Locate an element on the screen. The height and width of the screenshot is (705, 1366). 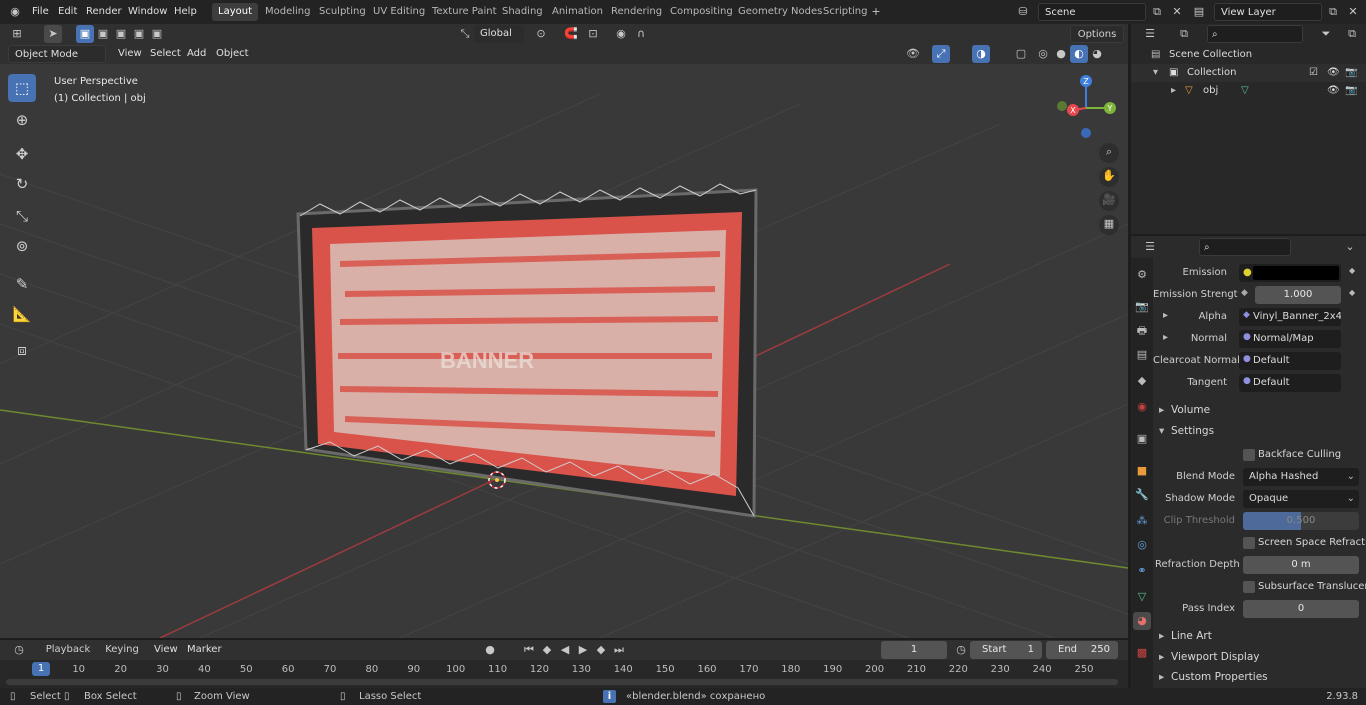
mode-invert-icon: ▣ is located at coordinates (139, 34).